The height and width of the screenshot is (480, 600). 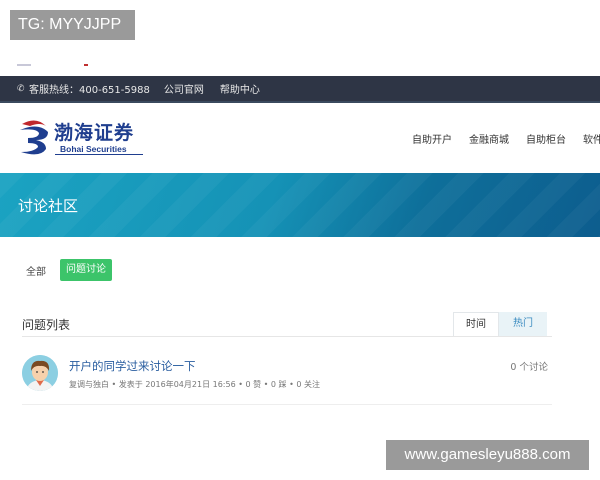 What do you see at coordinates (591, 138) in the screenshot?
I see `nav-item-software: 软件` at bounding box center [591, 138].